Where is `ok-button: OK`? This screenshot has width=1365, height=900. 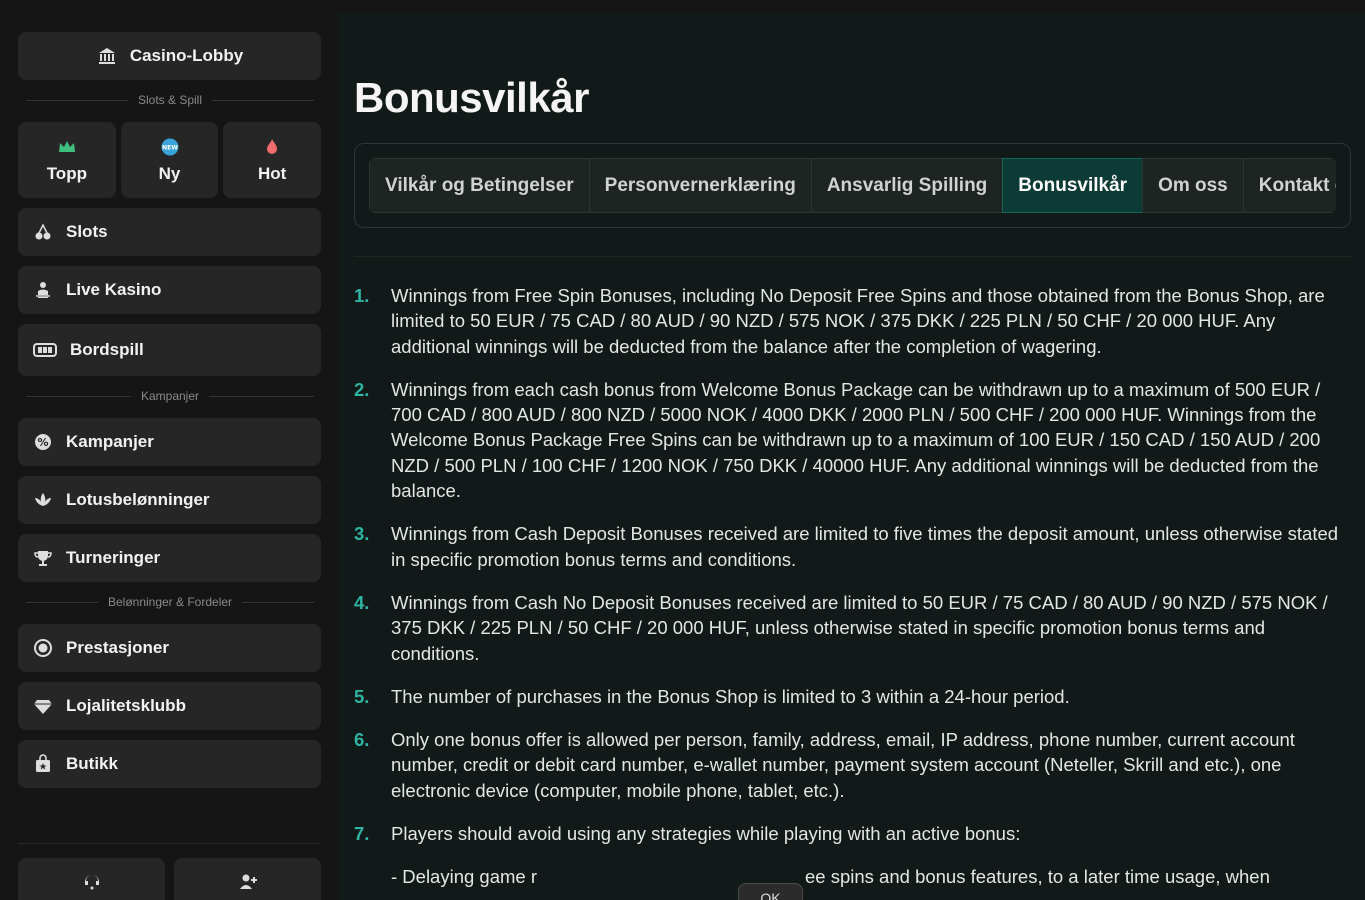 ok-button: OK is located at coordinates (770, 891).